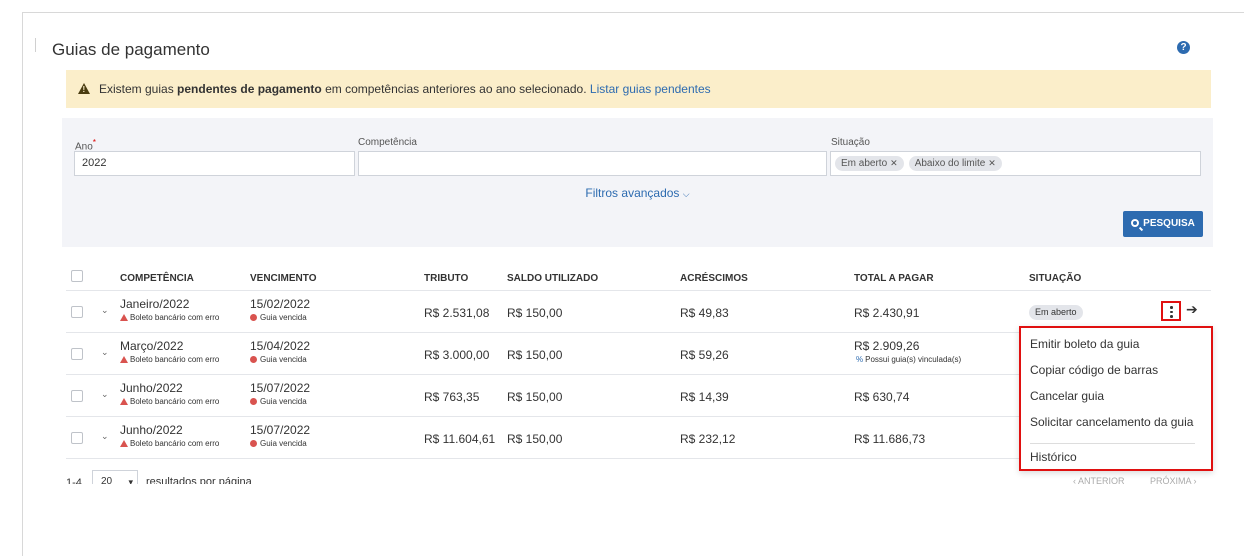  Describe the element at coordinates (704, 397) in the screenshot. I see `row-acrescimos: R$ 14,39` at that location.